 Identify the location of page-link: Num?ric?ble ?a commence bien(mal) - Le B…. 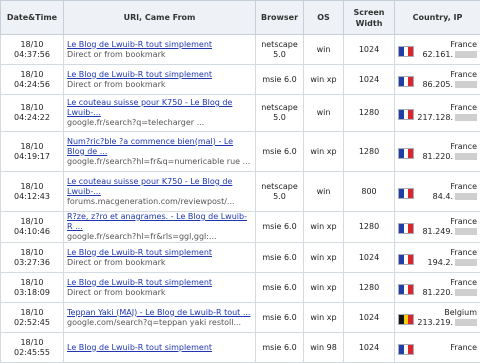
(159, 147).